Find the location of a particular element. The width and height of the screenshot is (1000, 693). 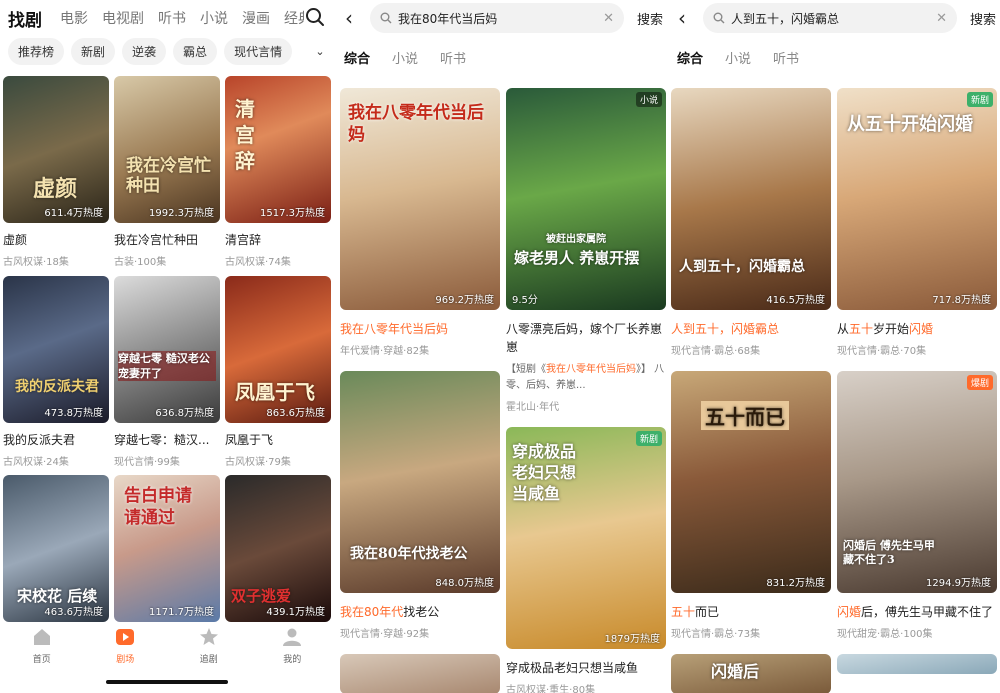

result-title: 八零漂亮后妈，嫁个厂长养崽崽 is located at coordinates (584, 338).